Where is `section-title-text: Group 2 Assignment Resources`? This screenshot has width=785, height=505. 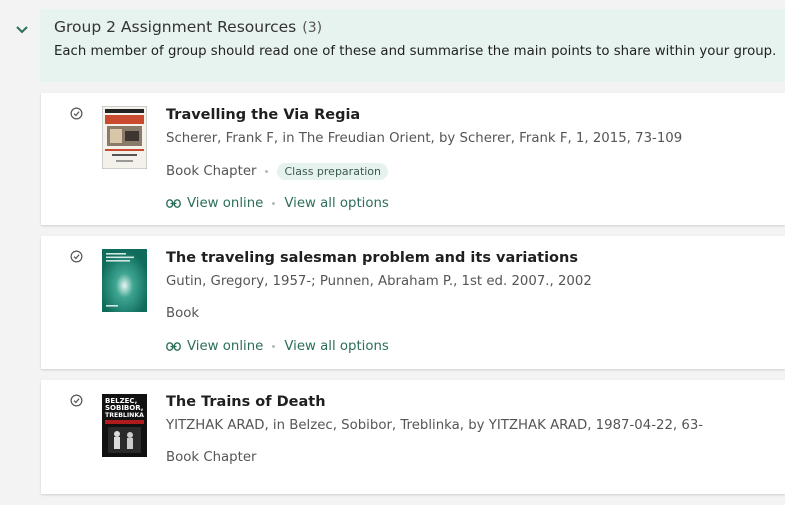 section-title-text: Group 2 Assignment Resources is located at coordinates (175, 27).